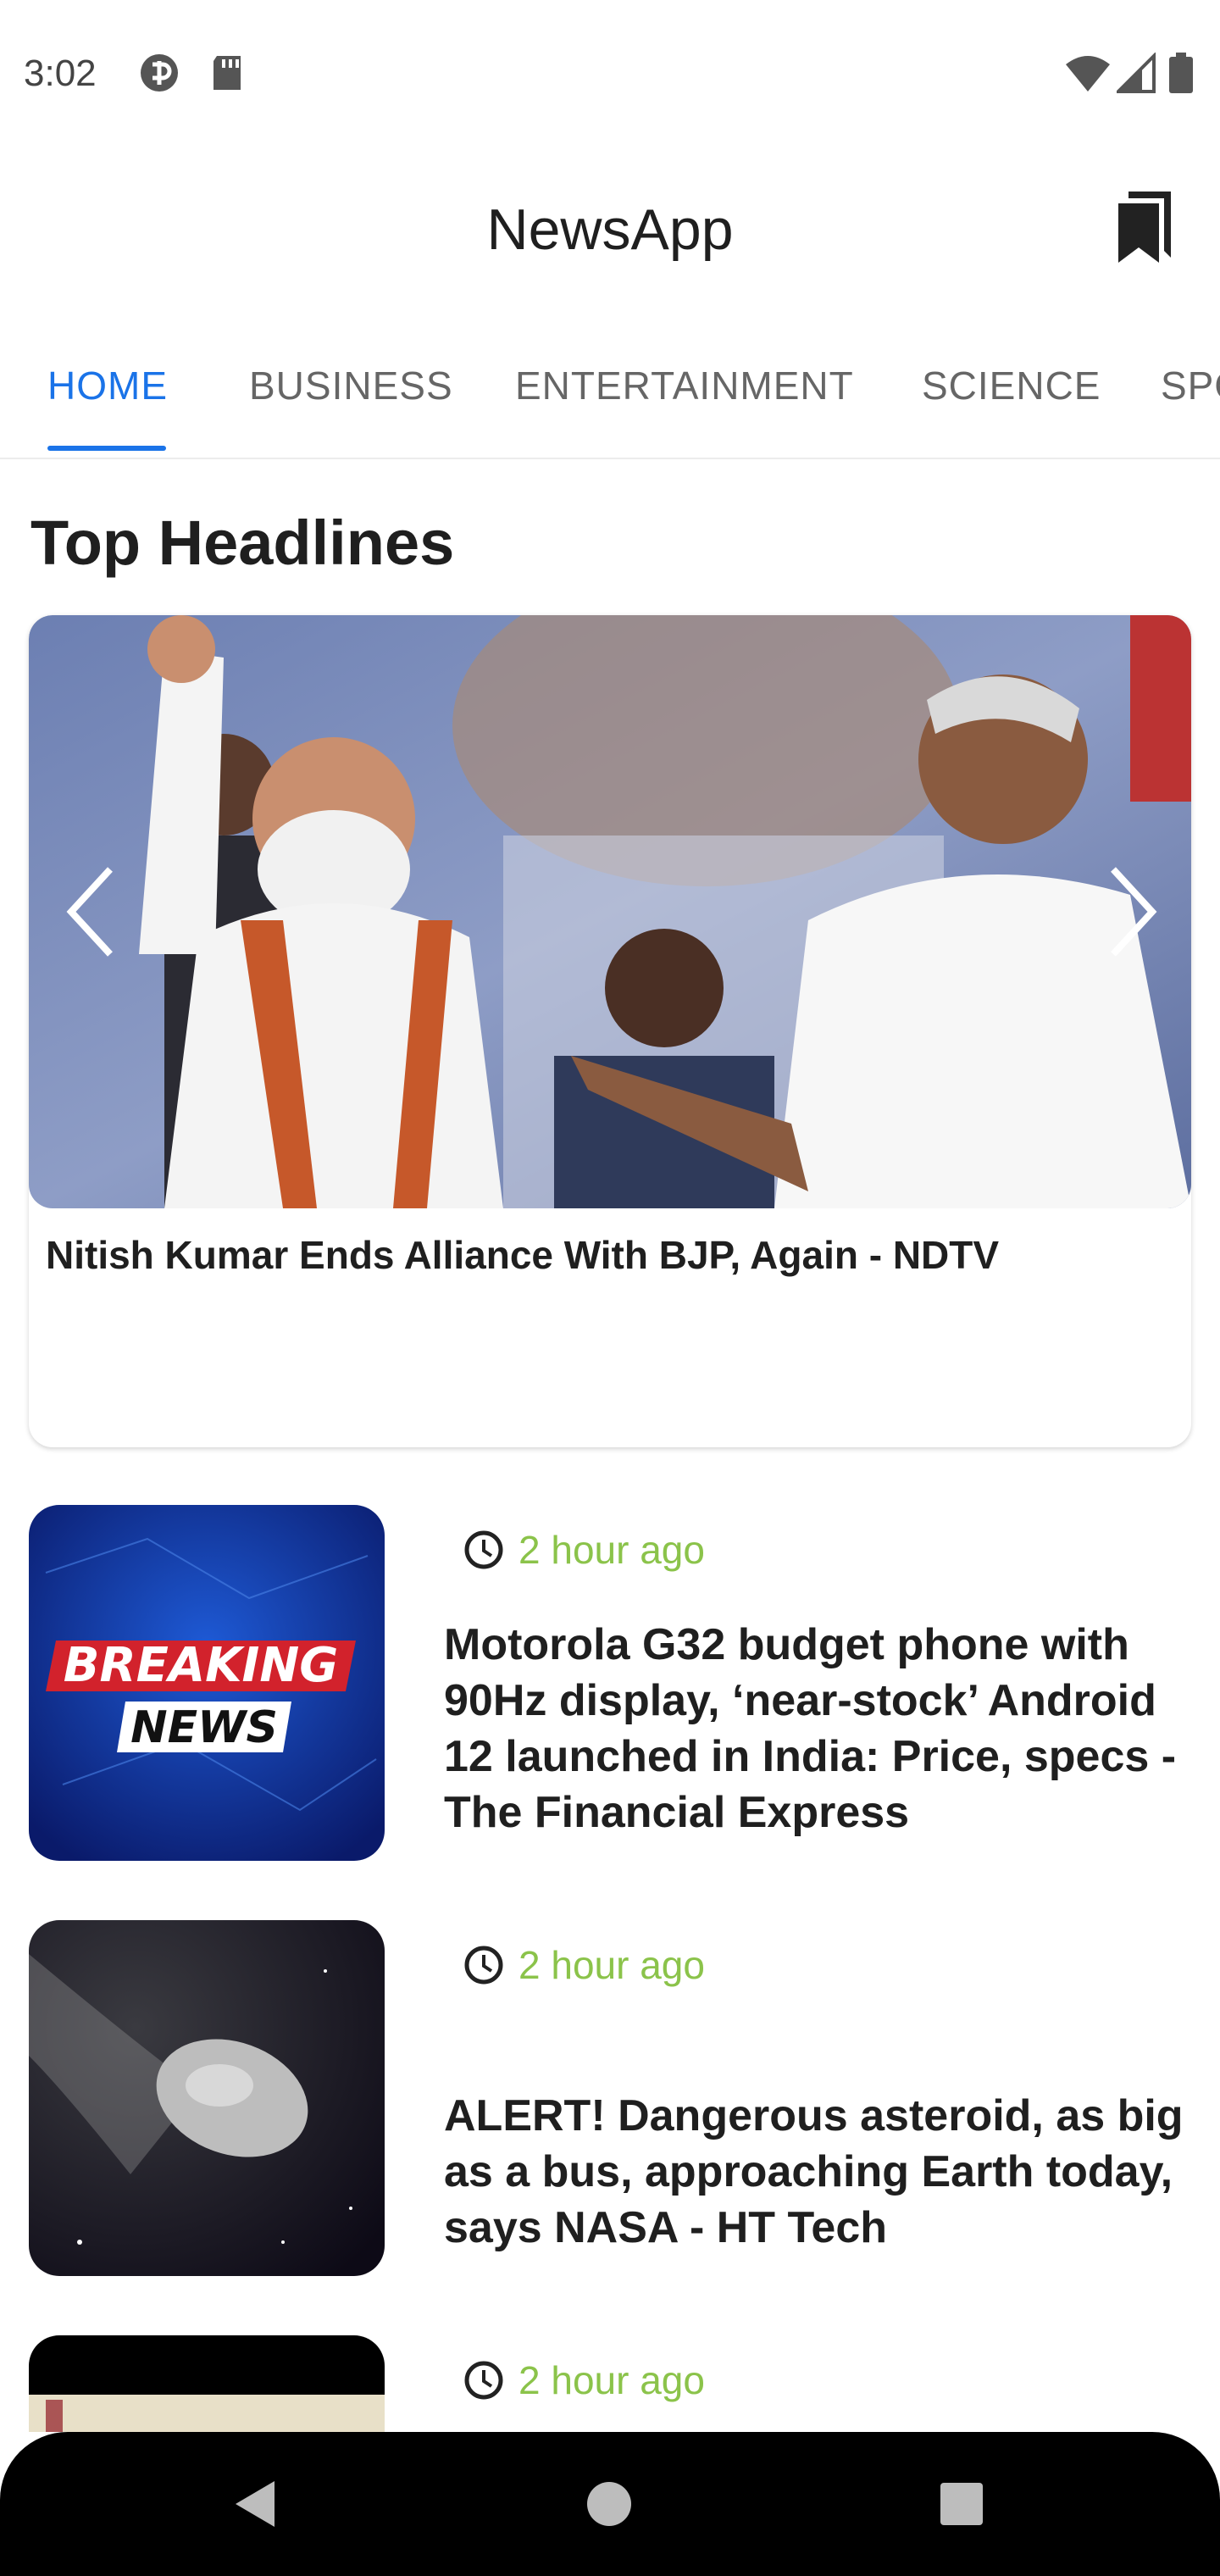 Image resolution: width=1220 pixels, height=2576 pixels. I want to click on recents-icon, so click(961, 2504).